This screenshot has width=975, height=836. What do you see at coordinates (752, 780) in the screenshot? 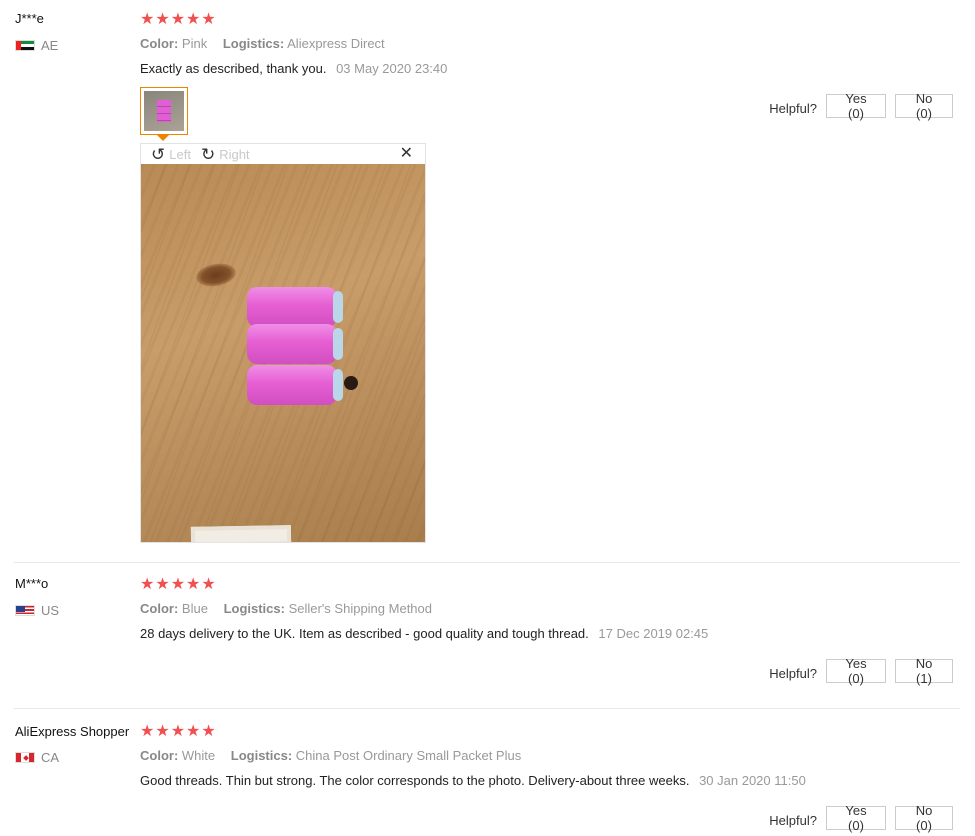
I see `review-date: 30 Jan 2020 11:50` at bounding box center [752, 780].